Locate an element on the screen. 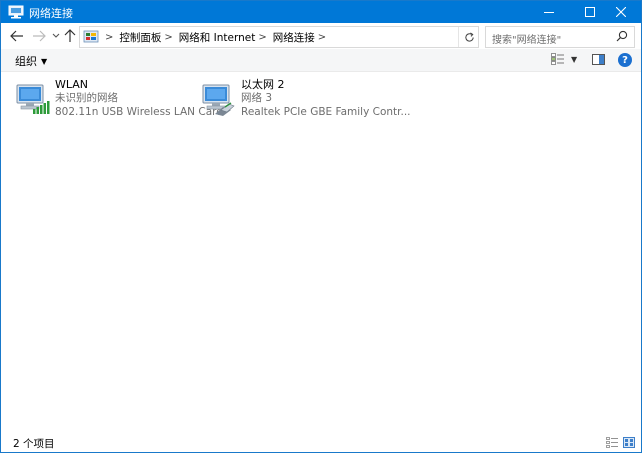 This screenshot has width=642, height=453. large-icons-view-icon is located at coordinates (629, 442).